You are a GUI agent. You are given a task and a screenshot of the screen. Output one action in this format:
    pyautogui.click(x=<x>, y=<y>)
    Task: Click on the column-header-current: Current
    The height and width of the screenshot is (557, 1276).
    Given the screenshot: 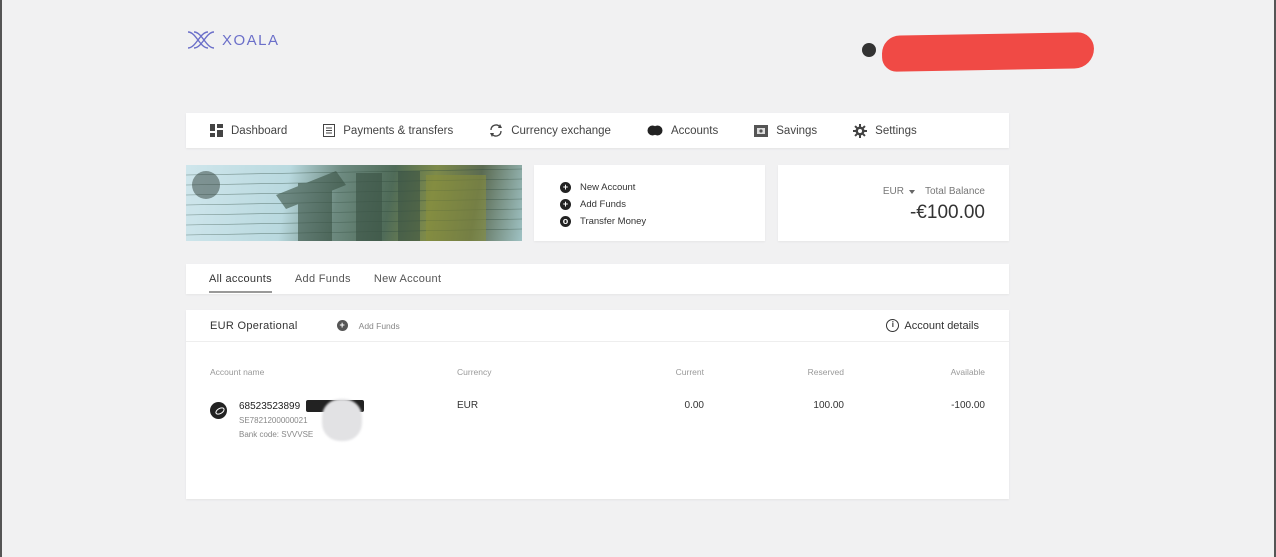 What is the action you would take?
    pyautogui.click(x=689, y=372)
    